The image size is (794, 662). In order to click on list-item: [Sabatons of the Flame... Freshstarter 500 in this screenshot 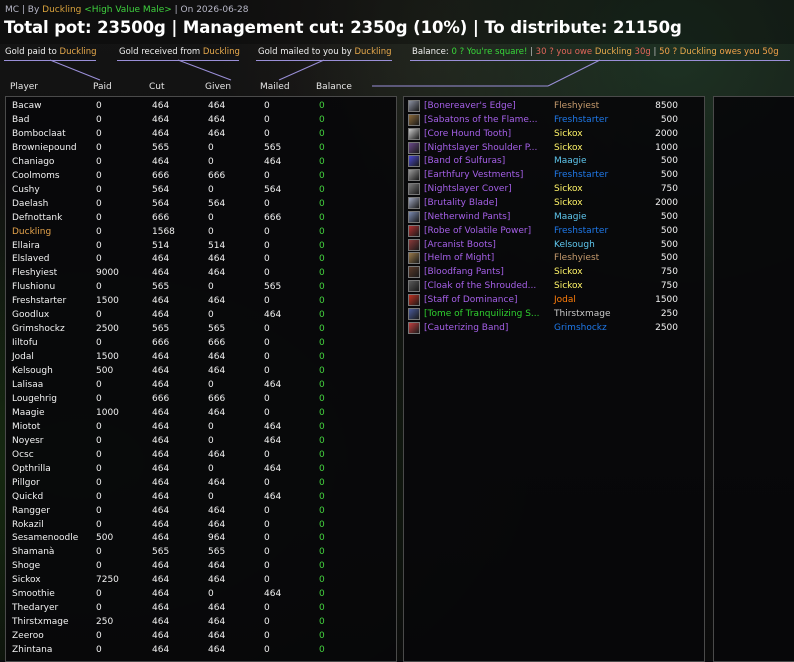, I will do `click(554, 120)`.